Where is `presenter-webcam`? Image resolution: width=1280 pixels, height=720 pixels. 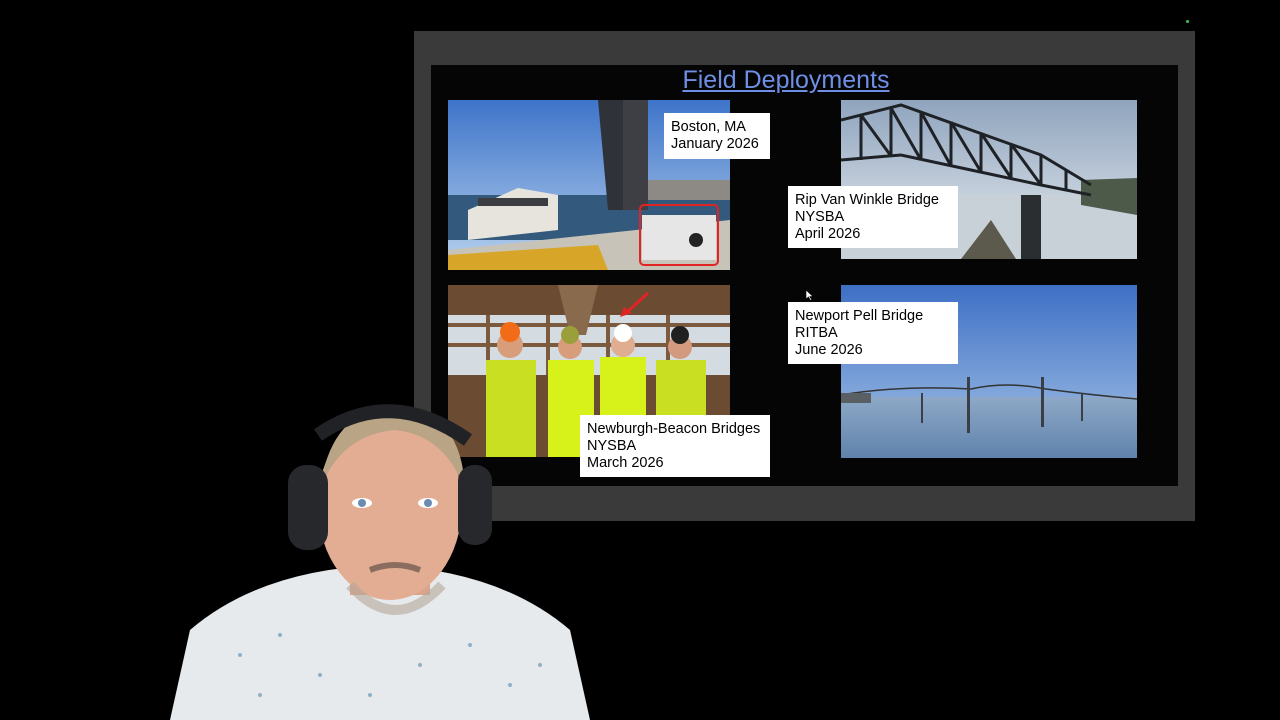
presenter-webcam is located at coordinates (380, 557).